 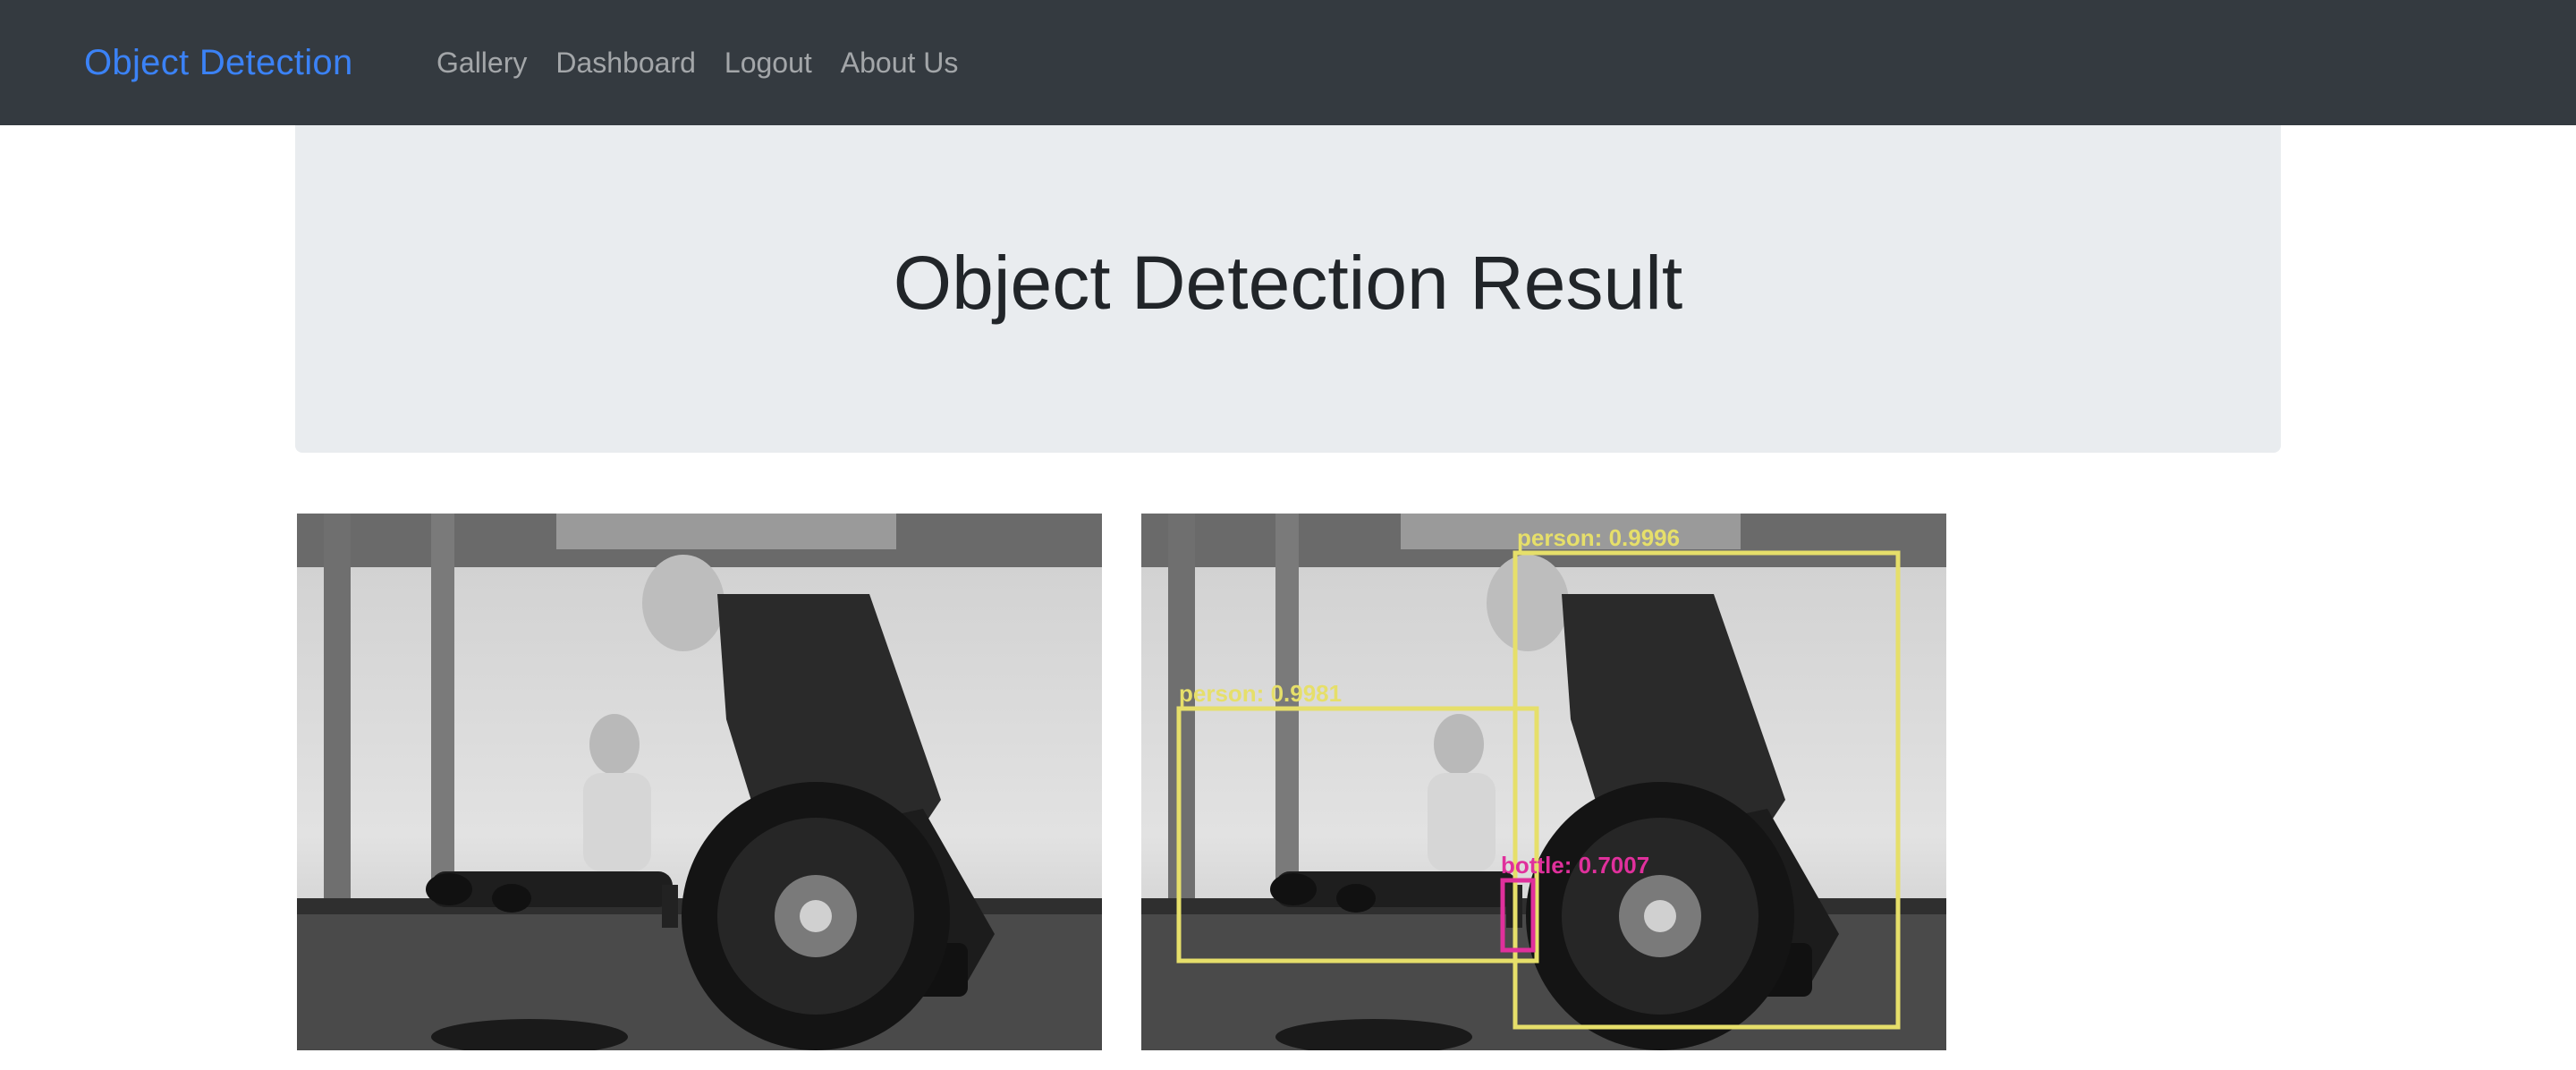 I want to click on nav-link-dashboard: Dashboard, so click(x=625, y=64).